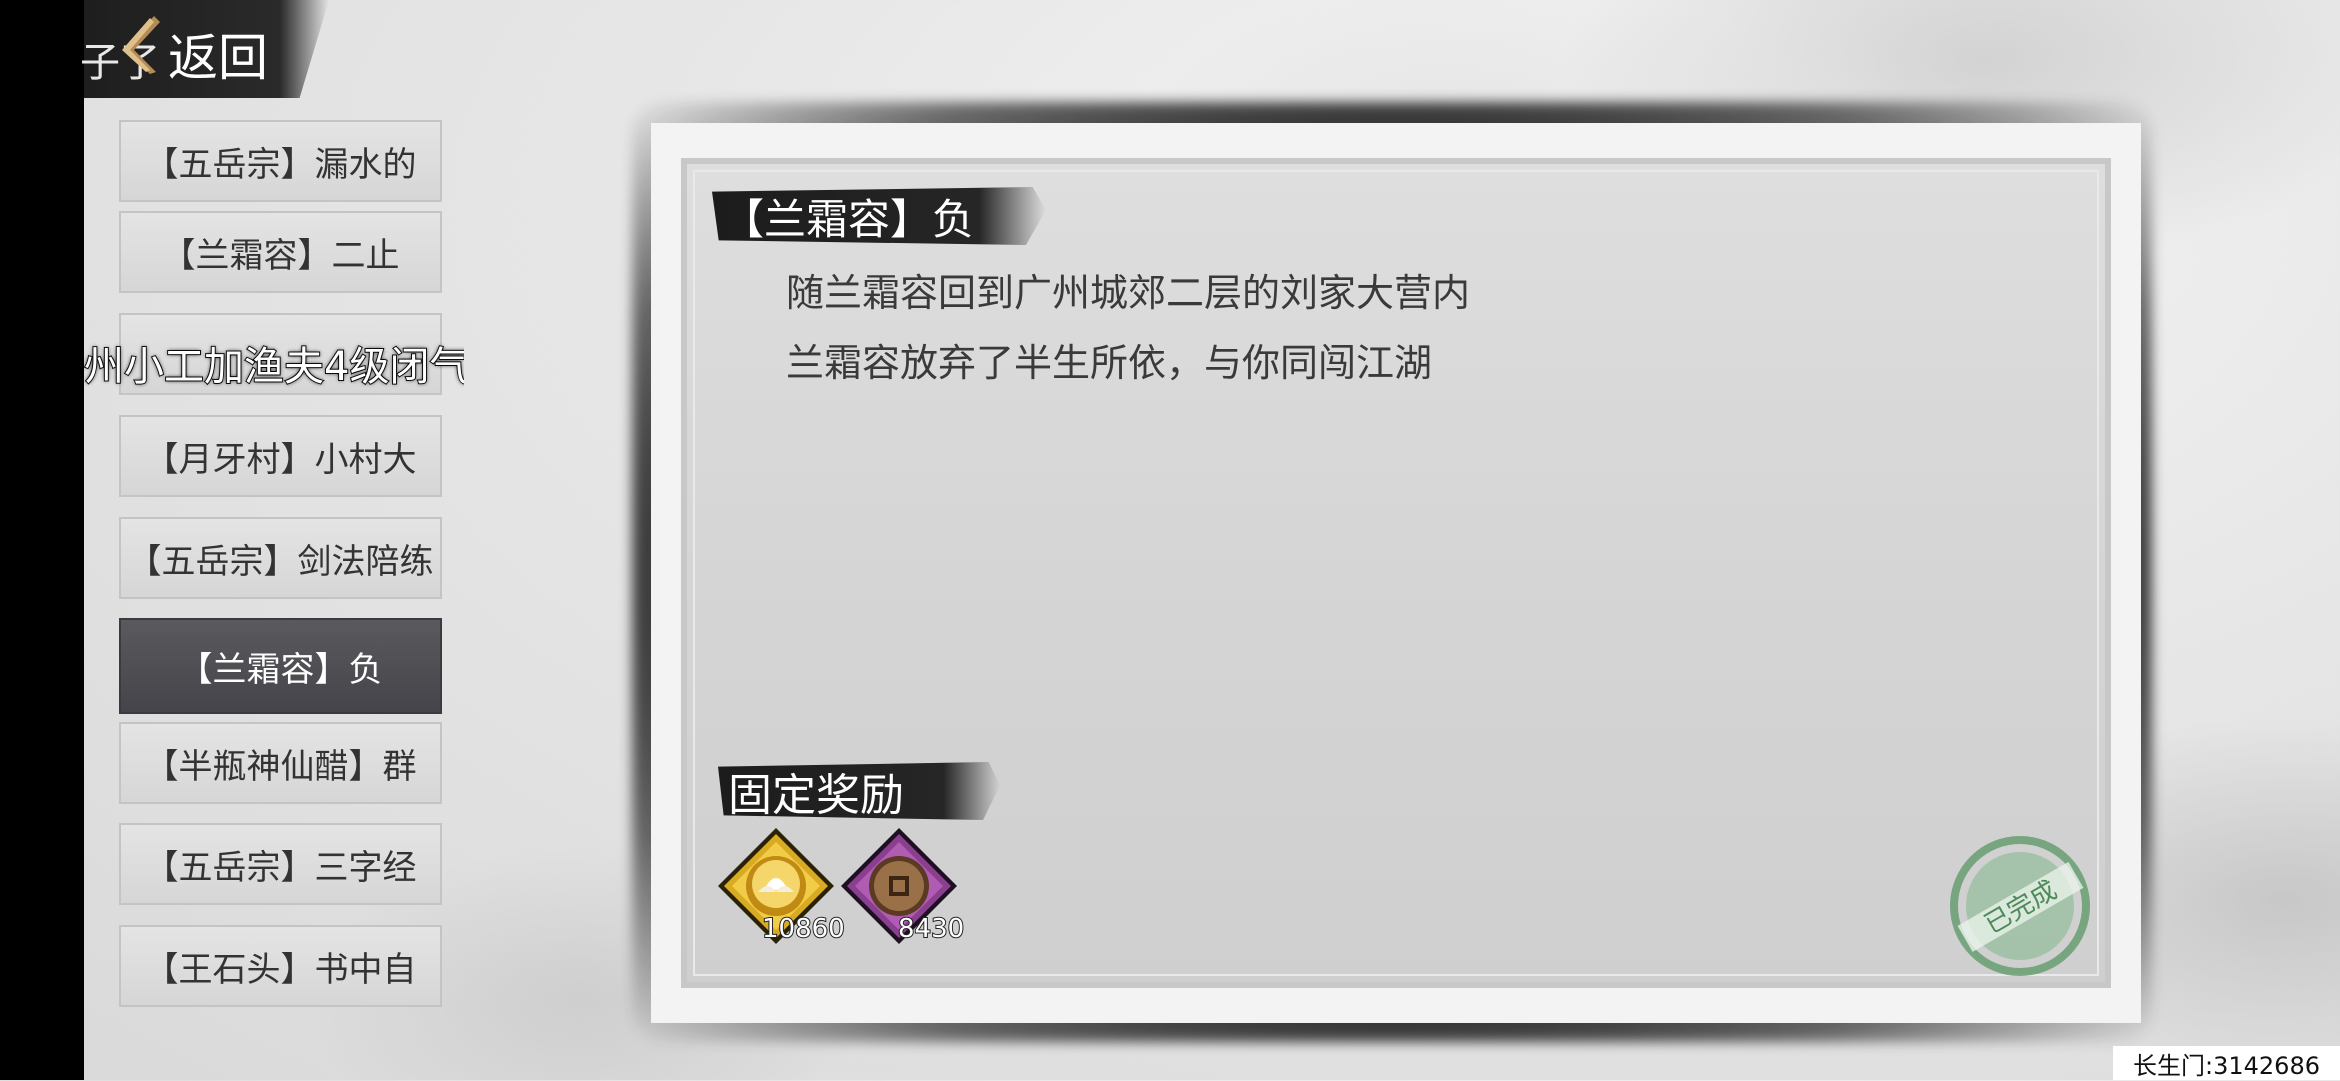 The width and height of the screenshot is (2340, 1081). I want to click on server-label: 长生门:3142686, so click(2226, 1063).